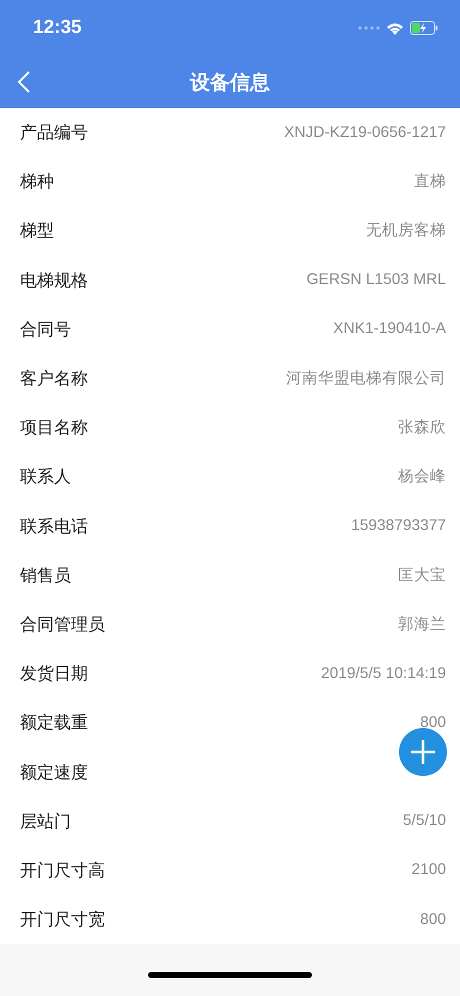 Image resolution: width=460 pixels, height=996 pixels. I want to click on page-title: 设备信息, so click(230, 82).